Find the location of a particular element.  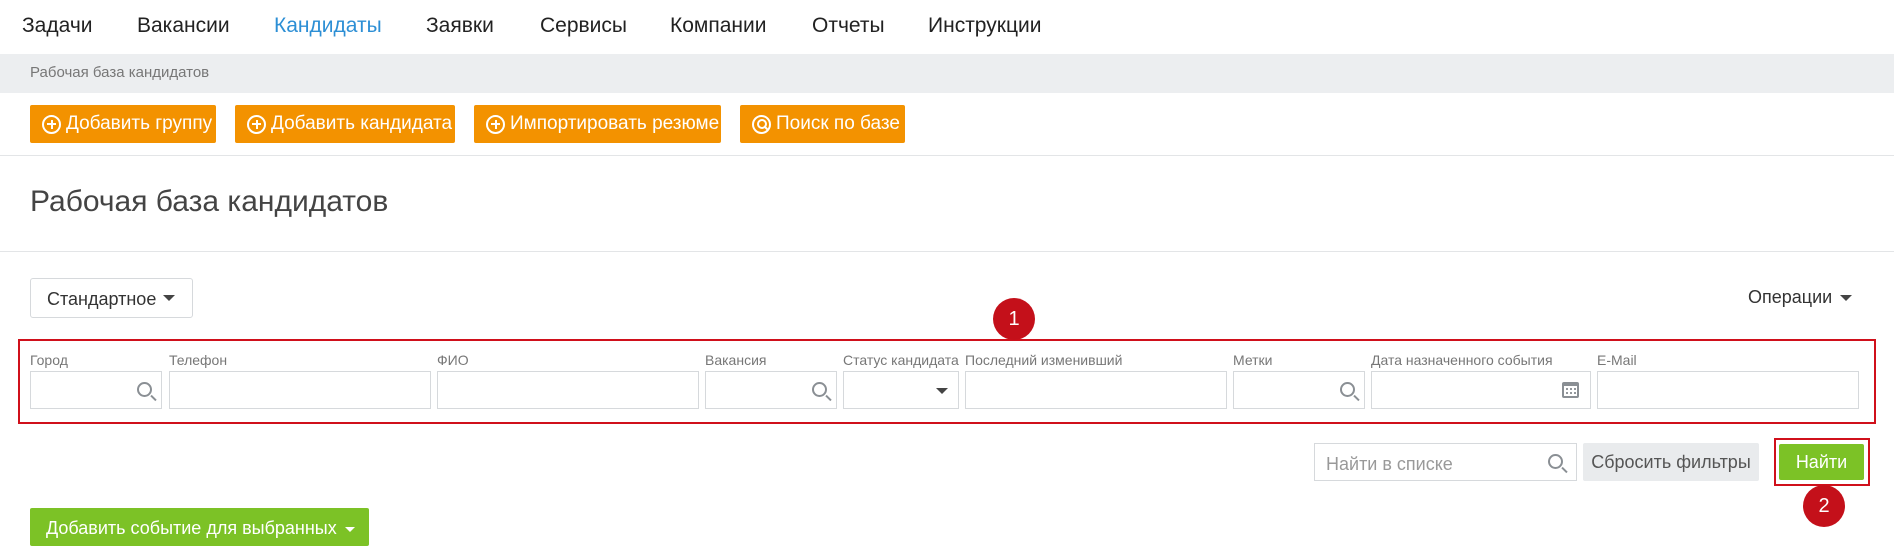

last-modified-by-field is located at coordinates (1096, 390).